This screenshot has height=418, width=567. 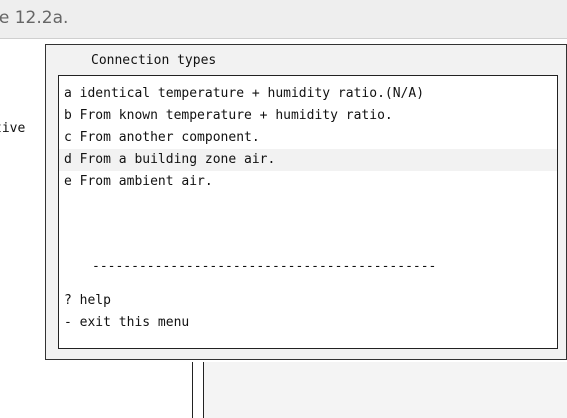 I want to click on window-title: se 12.2a., so click(x=34, y=18).